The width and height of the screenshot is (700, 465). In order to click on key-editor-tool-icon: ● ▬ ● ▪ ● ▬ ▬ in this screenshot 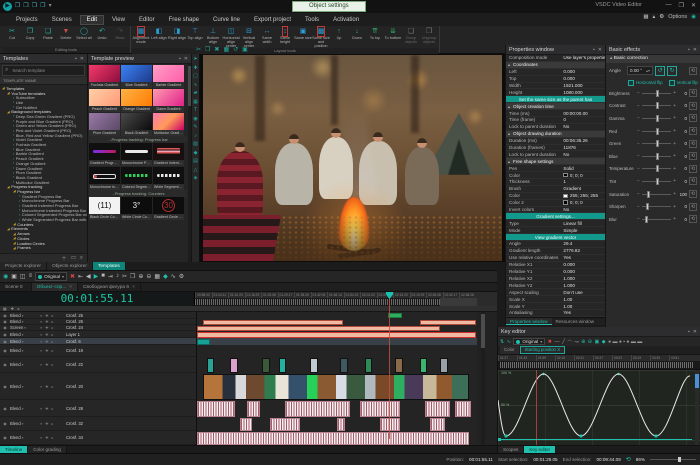, I will do `click(625, 342)`.